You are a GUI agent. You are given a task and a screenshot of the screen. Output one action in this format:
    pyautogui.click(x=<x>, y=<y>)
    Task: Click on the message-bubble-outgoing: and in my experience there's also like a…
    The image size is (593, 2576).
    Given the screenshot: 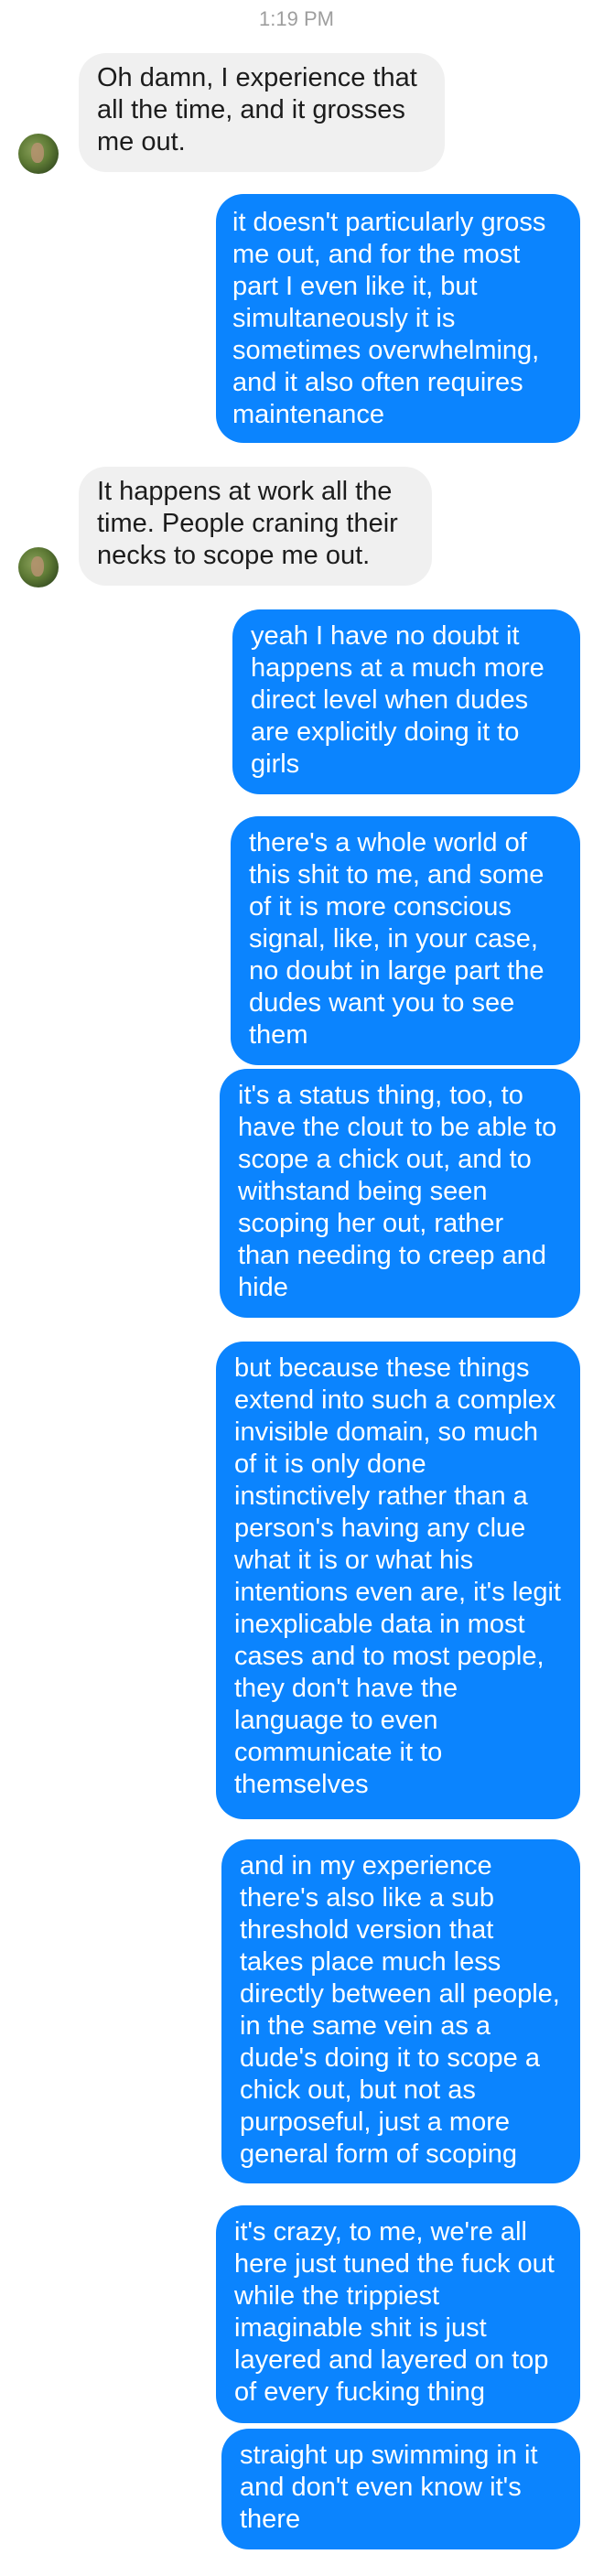 What is the action you would take?
    pyautogui.click(x=400, y=2011)
    